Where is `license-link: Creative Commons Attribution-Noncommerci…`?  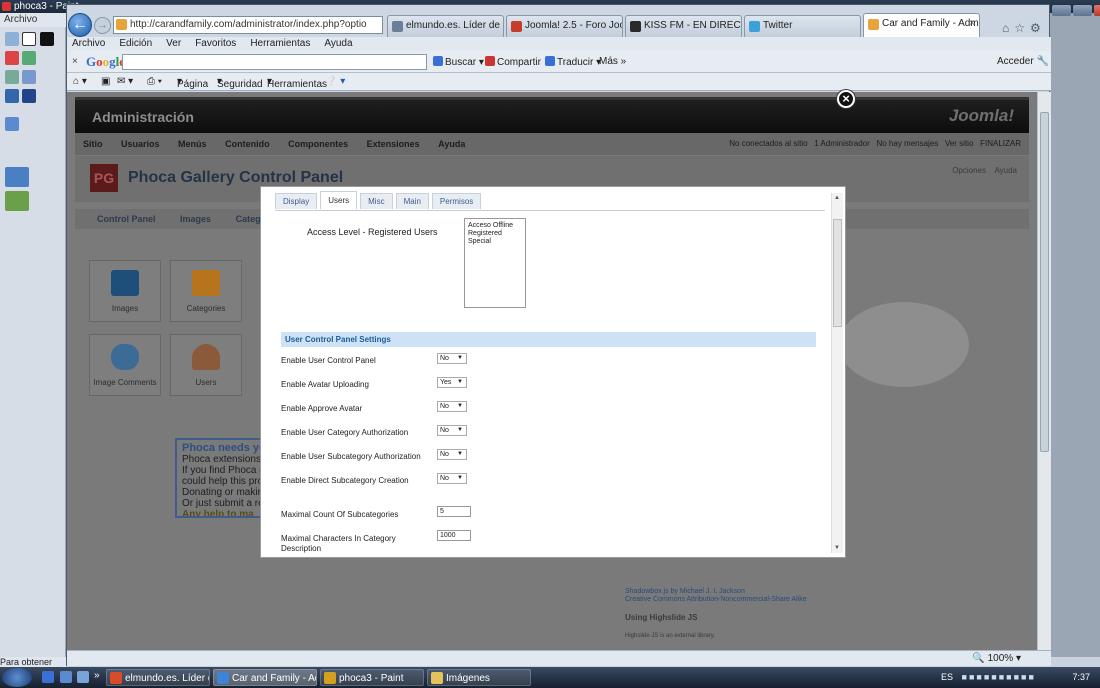 license-link: Creative Commons Attribution-Noncommerci… is located at coordinates (825, 600).